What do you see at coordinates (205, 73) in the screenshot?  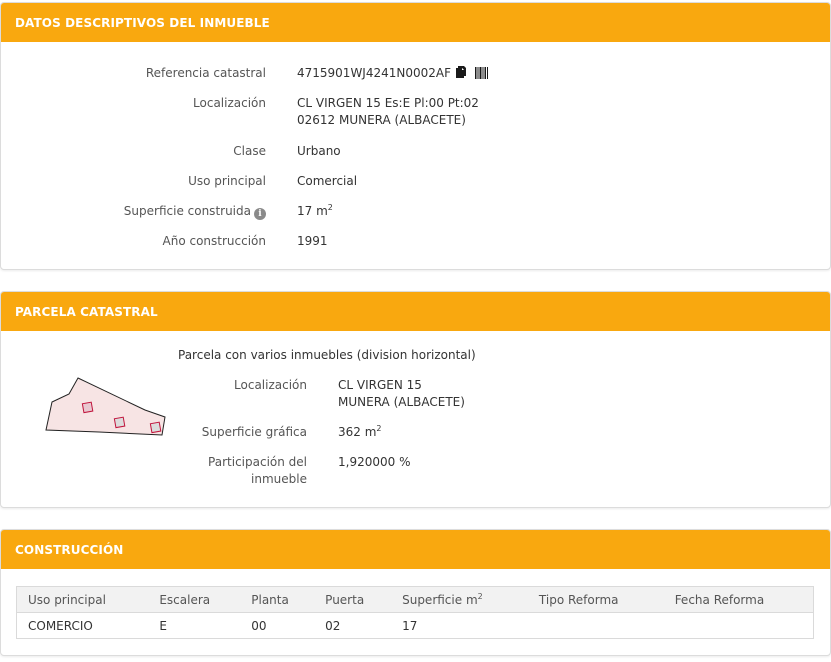 I see `referencia-catastral-label: Referencia catastral` at bounding box center [205, 73].